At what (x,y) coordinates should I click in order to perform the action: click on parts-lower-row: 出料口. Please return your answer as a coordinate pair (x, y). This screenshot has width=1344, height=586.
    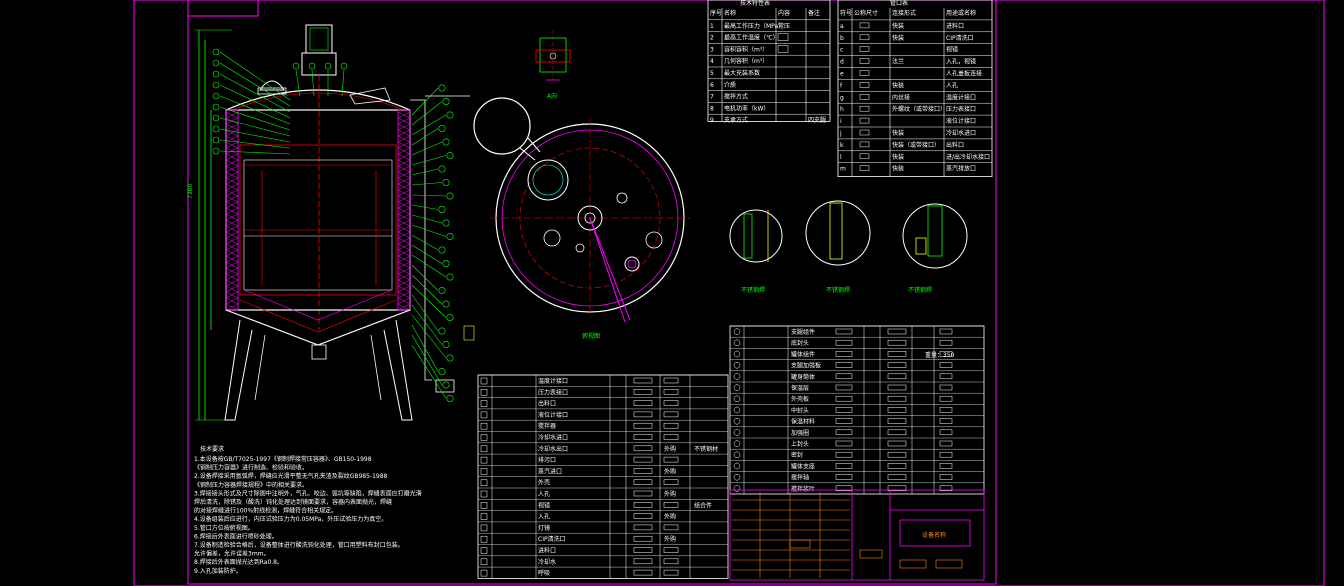
    Looking at the image, I should click on (547, 404).